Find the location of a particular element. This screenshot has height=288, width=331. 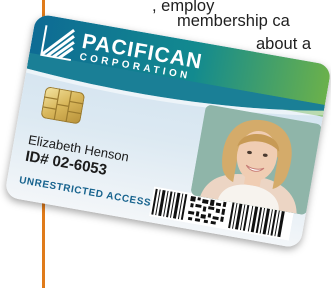

smart-chip-icon is located at coordinates (63, 105).